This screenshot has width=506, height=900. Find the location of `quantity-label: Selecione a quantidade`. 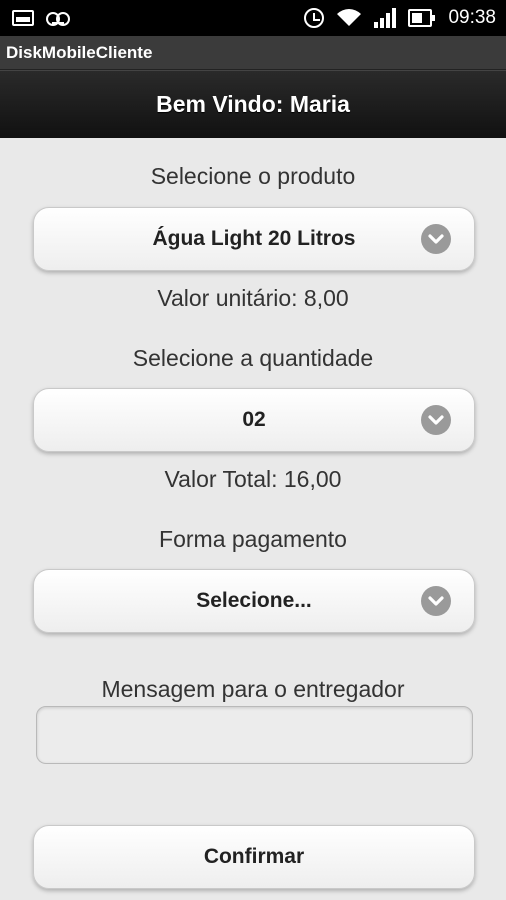

quantity-label: Selecione a quantidade is located at coordinates (253, 358).